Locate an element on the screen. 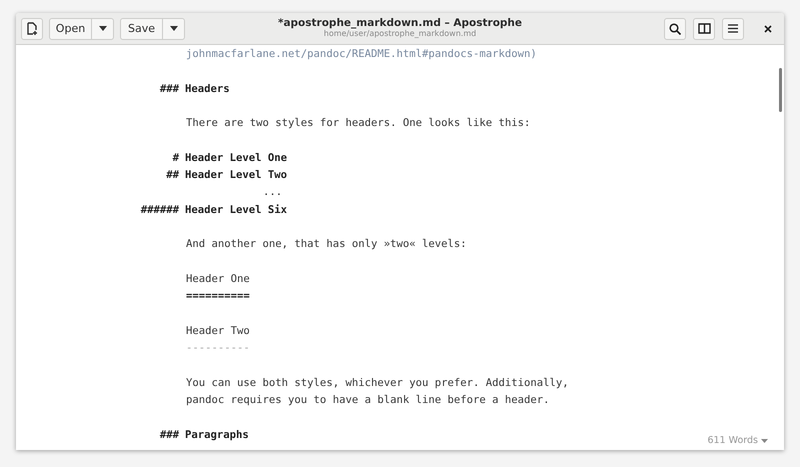  search-button is located at coordinates (675, 29).